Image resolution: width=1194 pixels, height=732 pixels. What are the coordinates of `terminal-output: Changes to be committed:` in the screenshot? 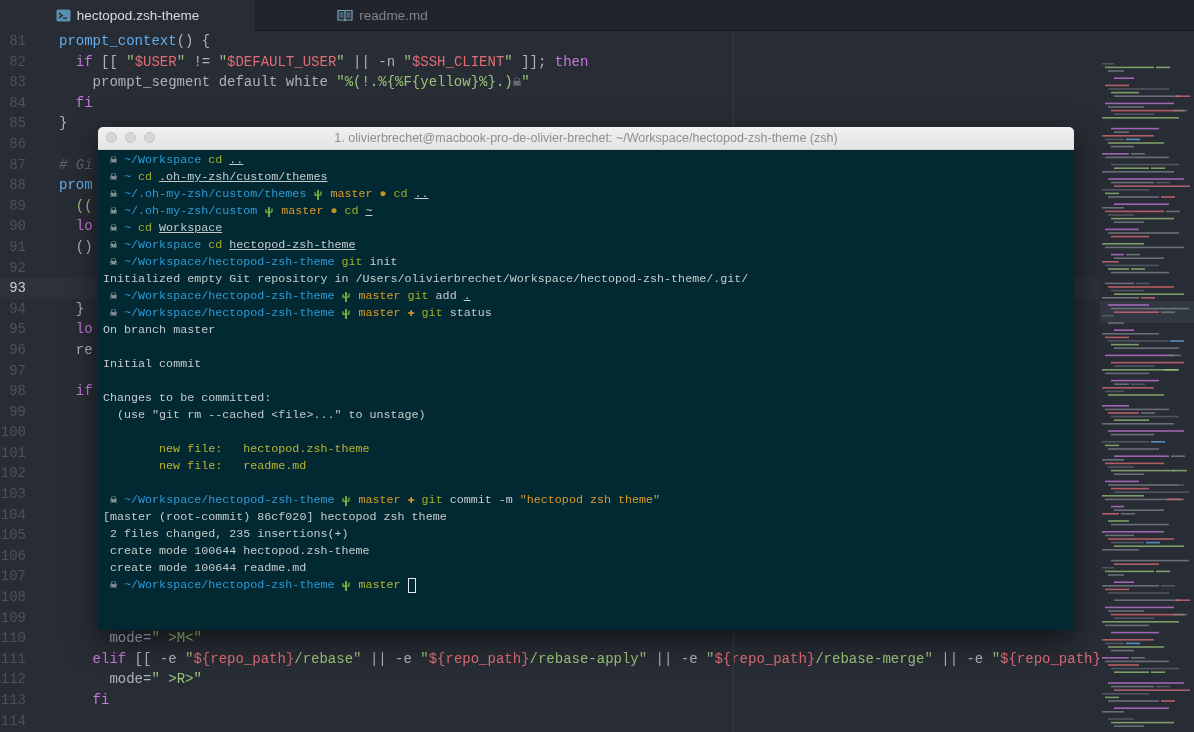 It's located at (187, 398).